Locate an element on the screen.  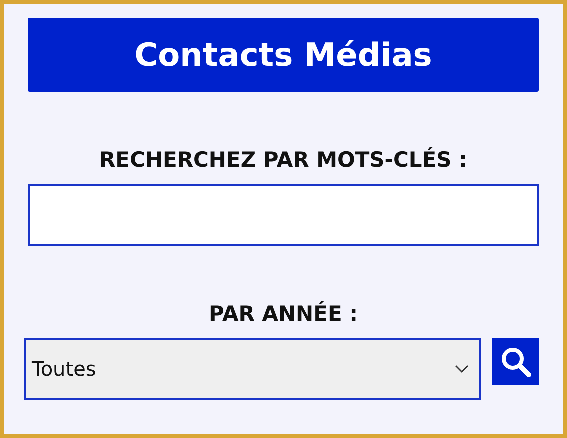
header-title: Contacts Médias is located at coordinates (283, 55).